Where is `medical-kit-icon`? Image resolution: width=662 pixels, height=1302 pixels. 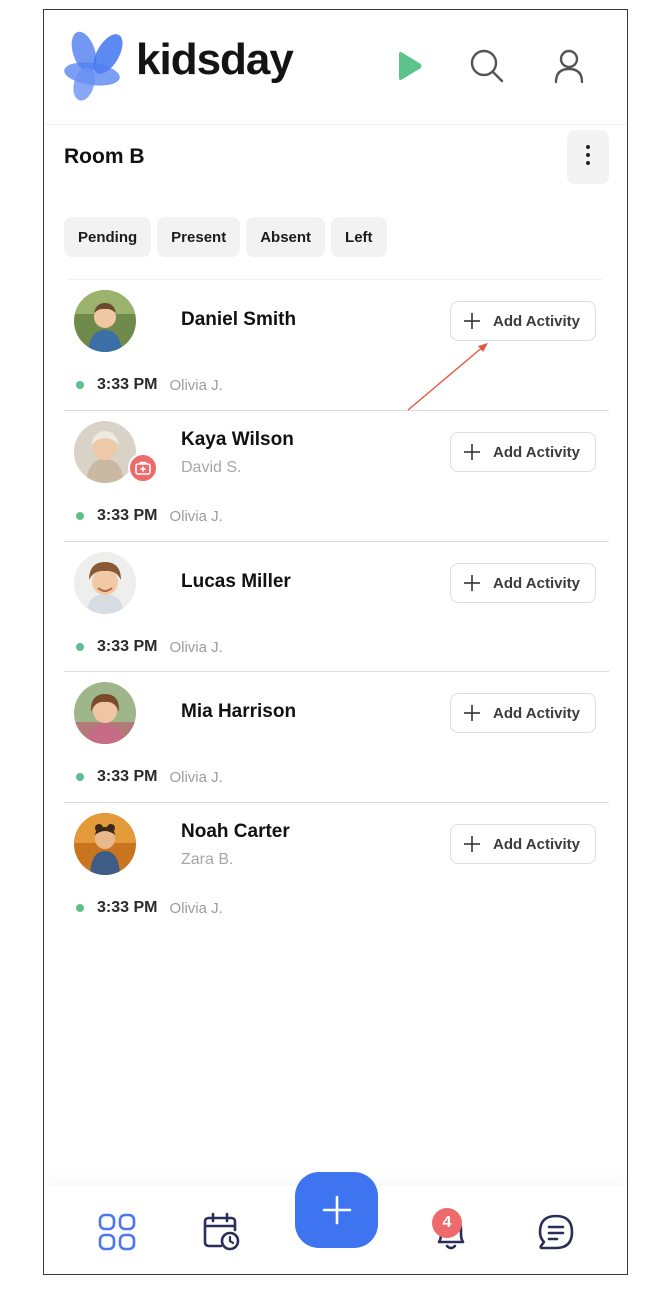
medical-kit-icon is located at coordinates (143, 468).